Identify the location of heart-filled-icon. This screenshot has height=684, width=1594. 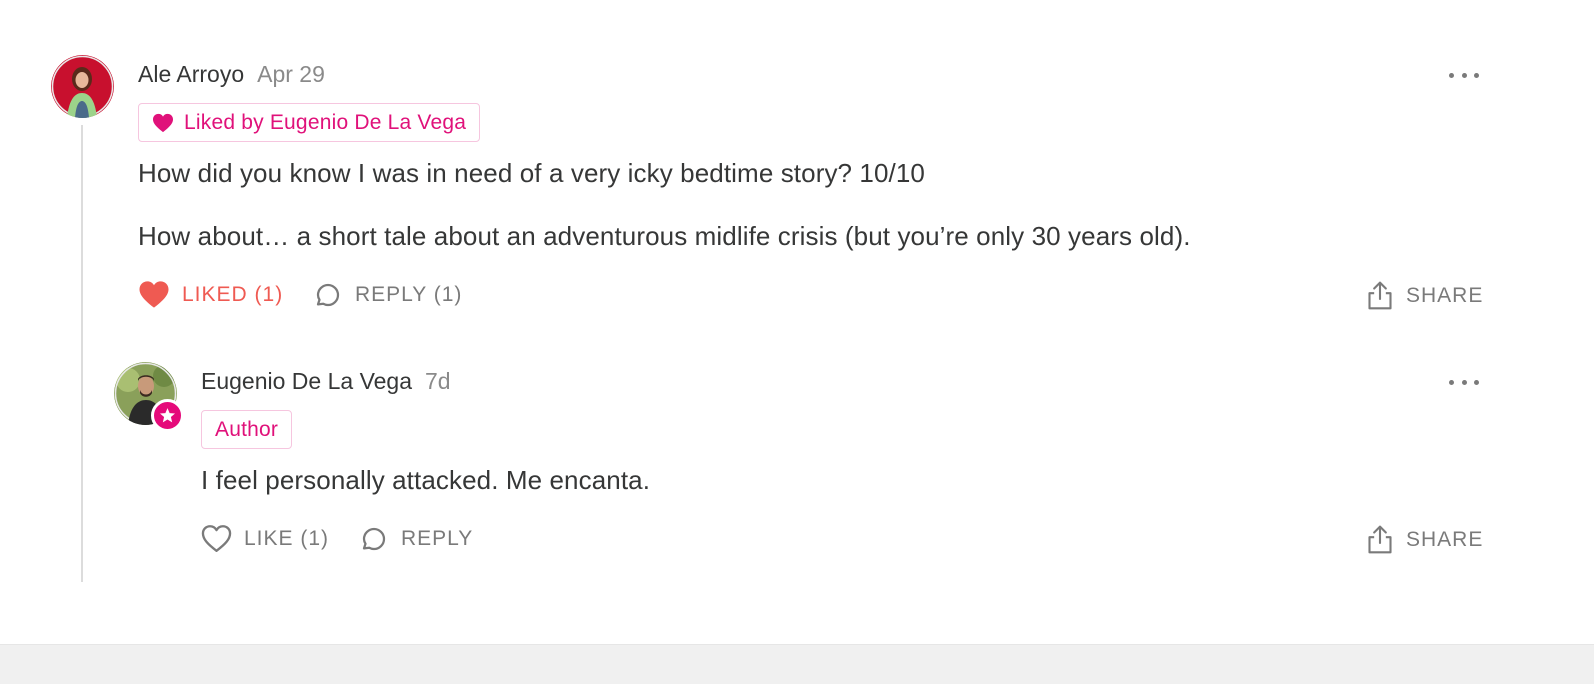
(154, 294).